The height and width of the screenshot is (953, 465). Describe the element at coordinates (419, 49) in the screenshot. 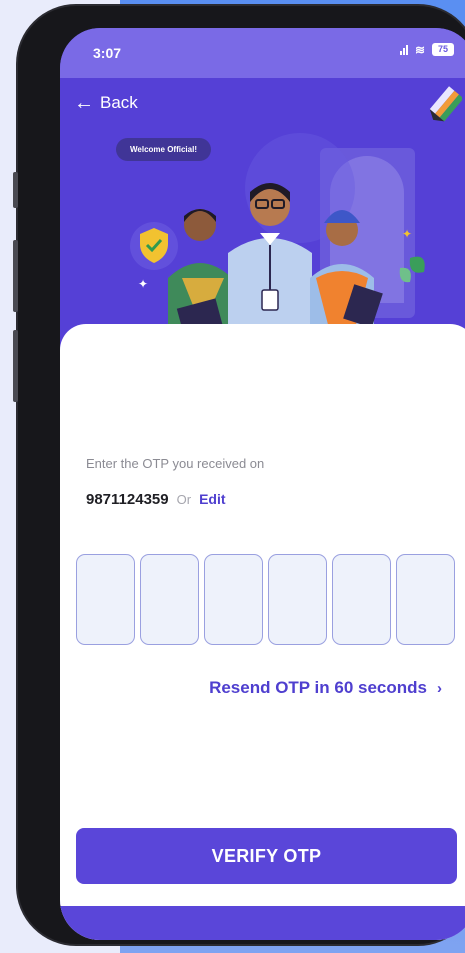

I see `wifi-icon: ≋` at that location.